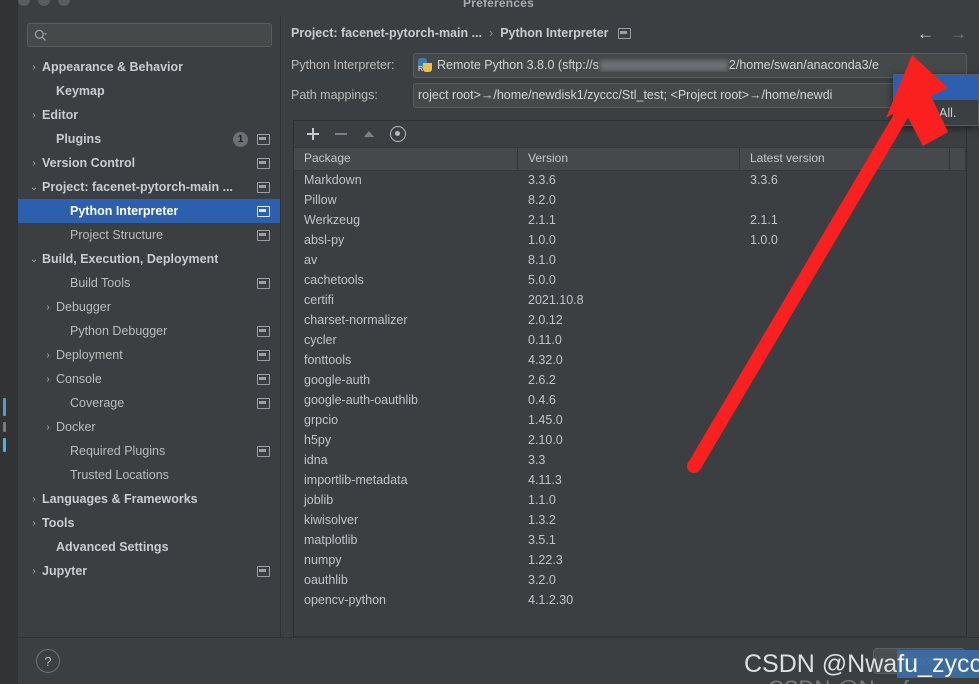 The width and height of the screenshot is (979, 684). Describe the element at coordinates (149, 451) in the screenshot. I see `sidebar-item-required-plugins: Required Plugins` at that location.